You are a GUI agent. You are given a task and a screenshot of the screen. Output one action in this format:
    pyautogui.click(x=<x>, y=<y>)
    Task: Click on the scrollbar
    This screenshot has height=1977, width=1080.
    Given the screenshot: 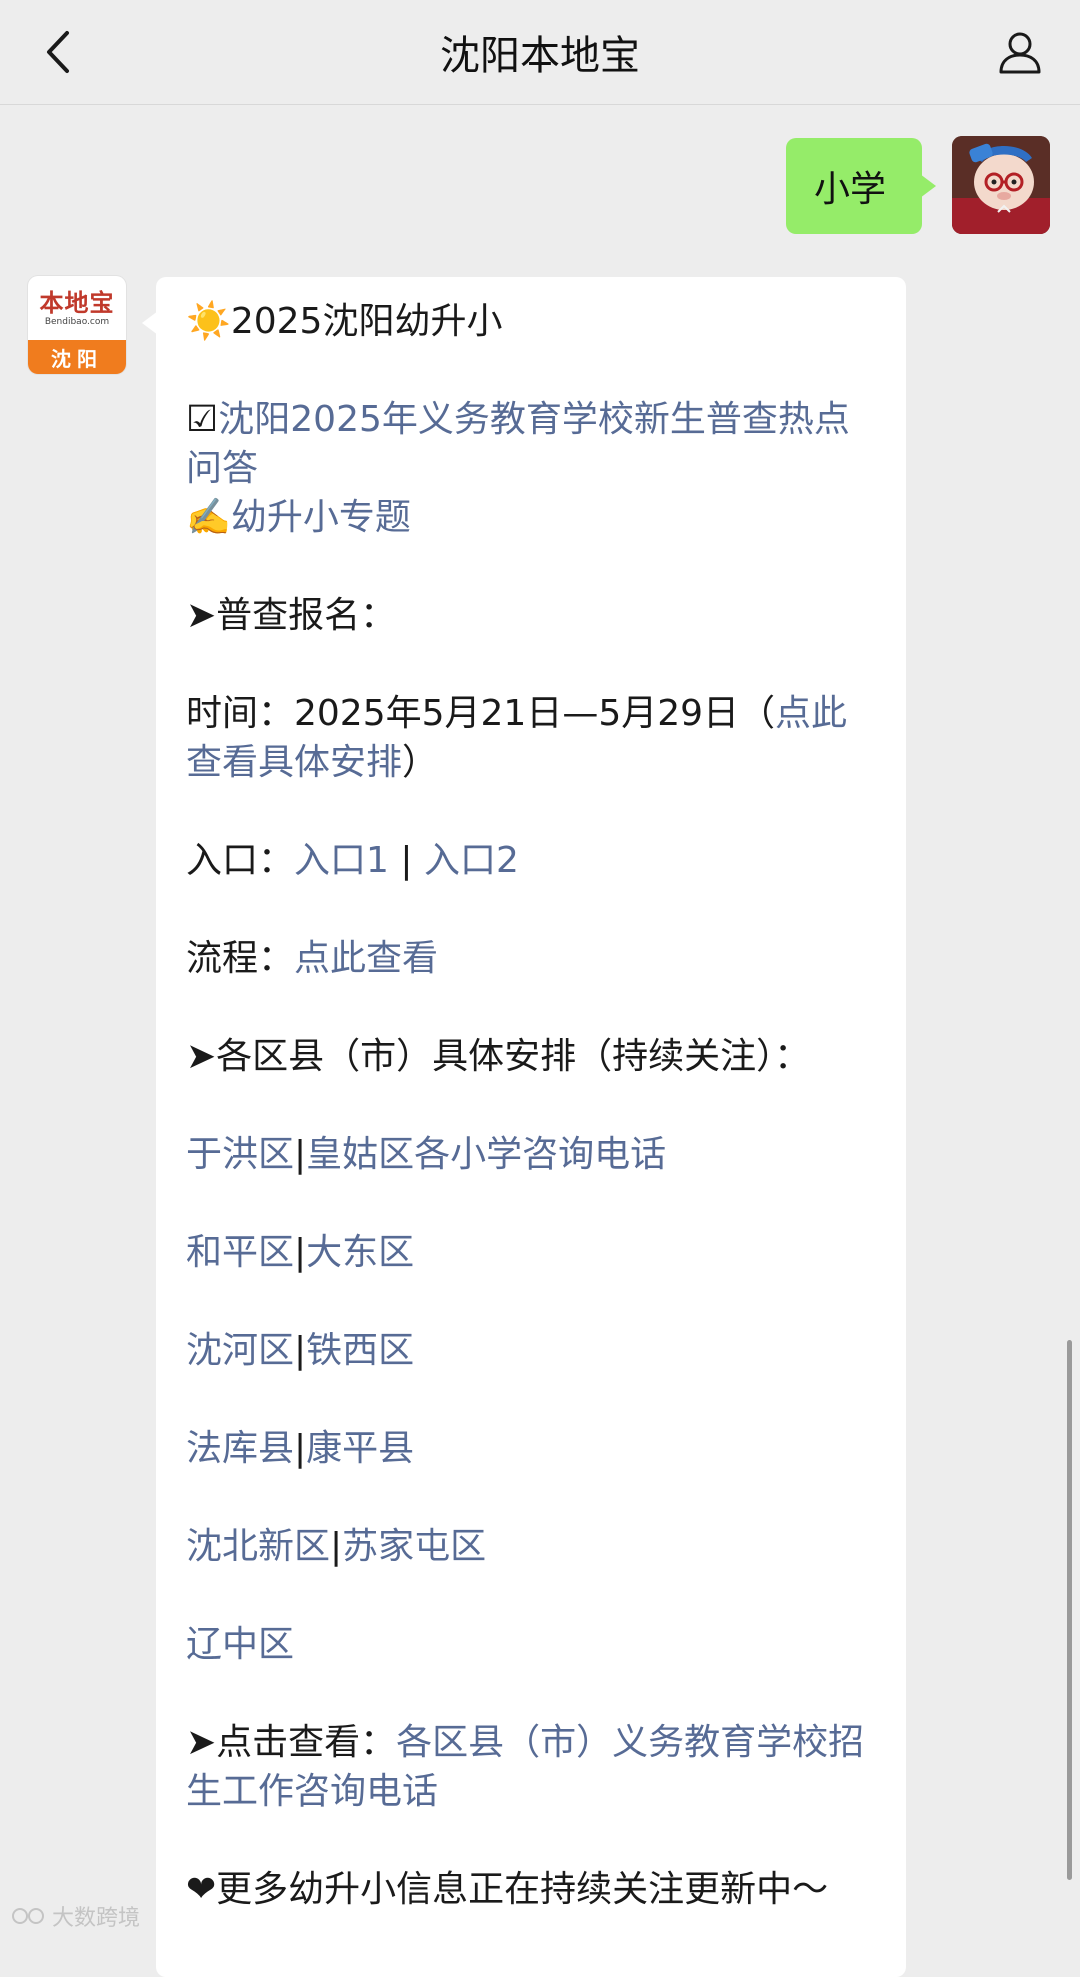 What is the action you would take?
    pyautogui.click(x=1069, y=1610)
    